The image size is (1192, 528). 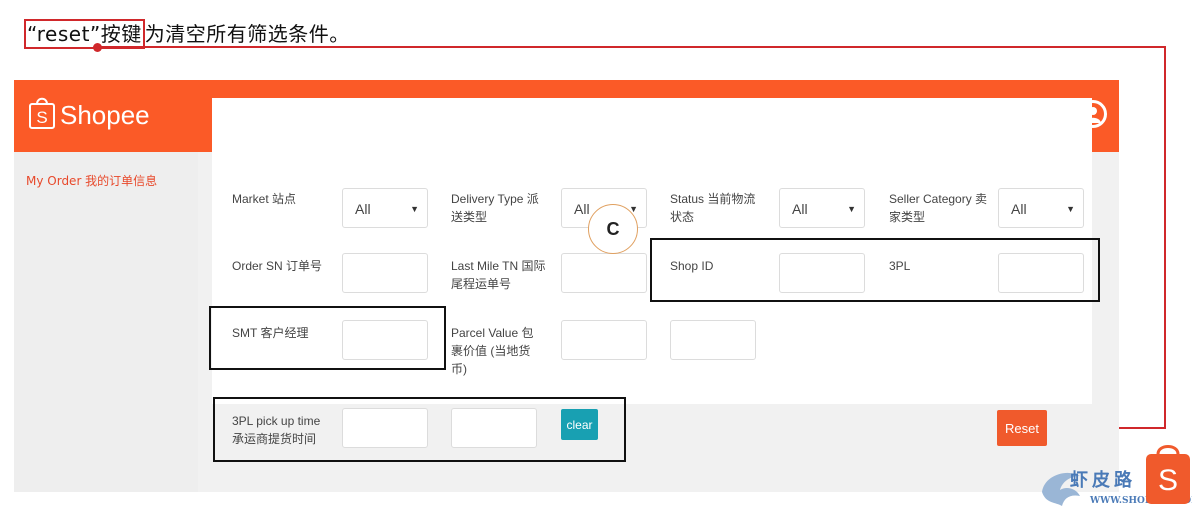 I want to click on status-label: Status 当前物流状态, so click(x=713, y=208).